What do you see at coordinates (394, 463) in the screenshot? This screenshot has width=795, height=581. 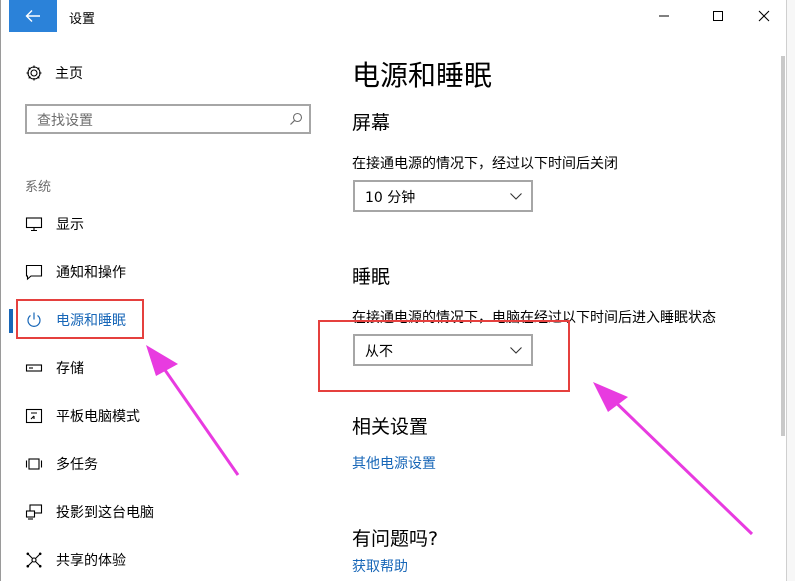 I see `additional-power-settings-link: 其他电源设置` at bounding box center [394, 463].